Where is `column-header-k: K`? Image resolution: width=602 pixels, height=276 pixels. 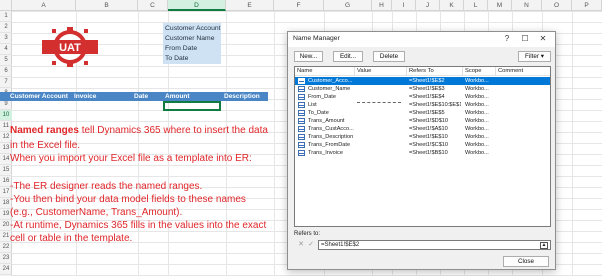
column-header-k: K is located at coordinates (452, 5).